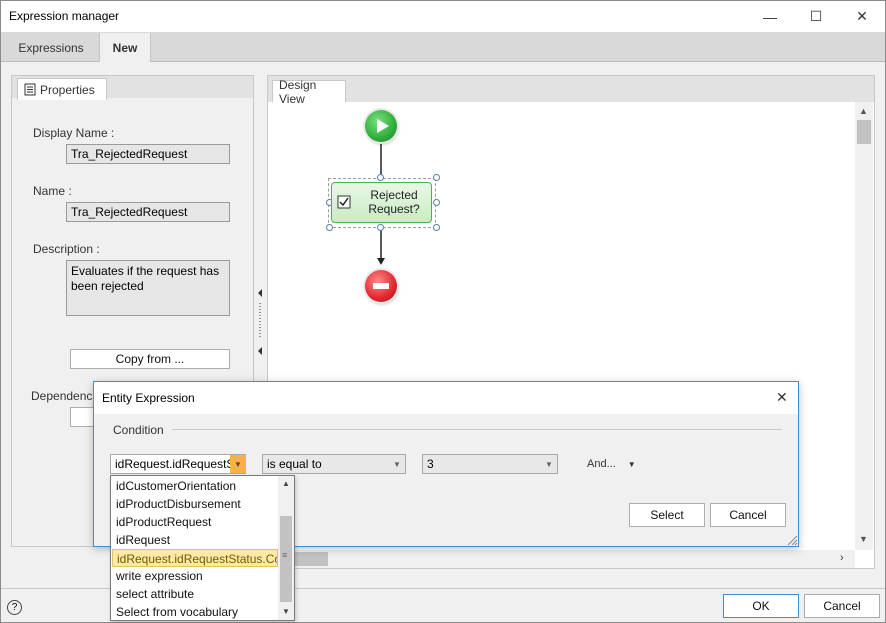 Image resolution: width=886 pixels, height=623 pixels. What do you see at coordinates (51, 47) in the screenshot?
I see `tab-expressions: Expressions` at bounding box center [51, 47].